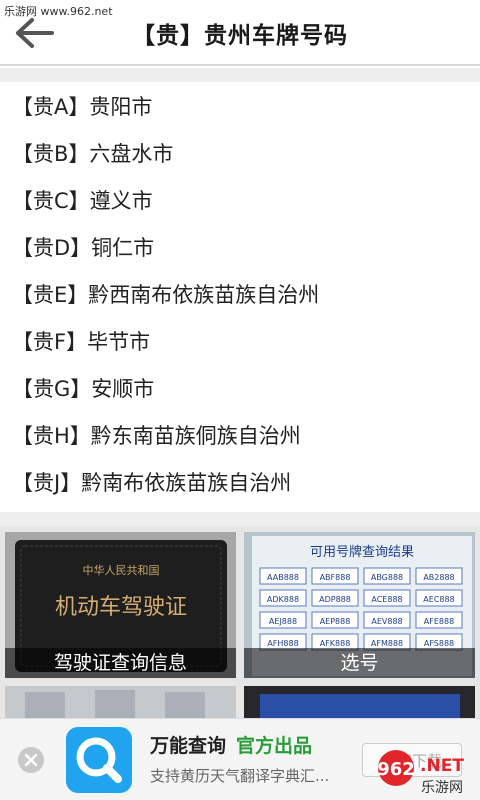 The width and height of the screenshot is (480, 800). I want to click on ad-app-name: 万能查询, so click(188, 746).